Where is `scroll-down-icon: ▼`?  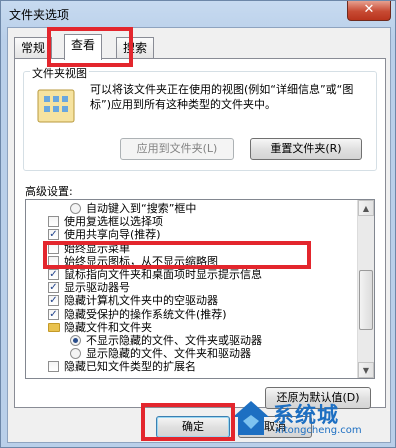 scroll-down-icon: ▼ is located at coordinates (366, 370).